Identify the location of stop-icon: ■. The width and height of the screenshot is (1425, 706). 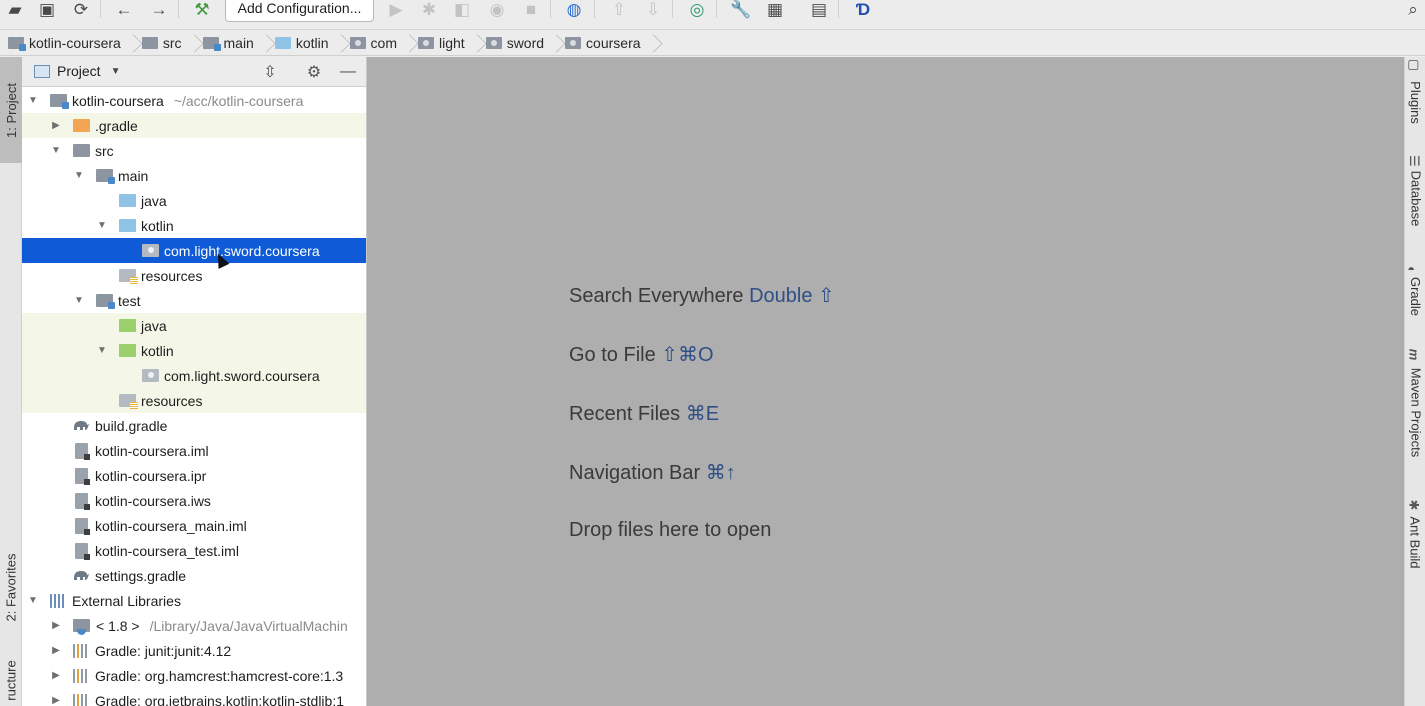
(531, 10).